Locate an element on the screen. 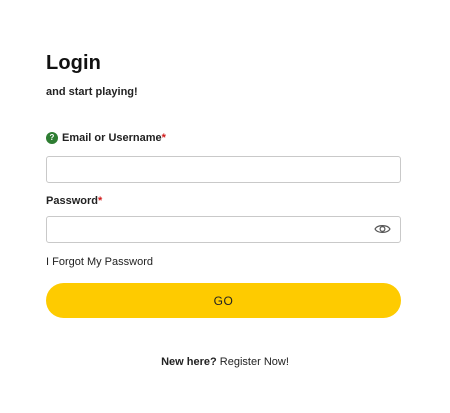 This screenshot has height=413, width=450. page-subtitle: and start playing! is located at coordinates (92, 92).